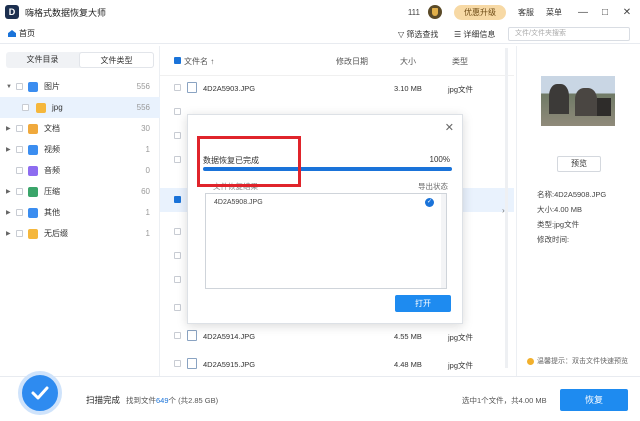 This screenshot has width=640, height=421. What do you see at coordinates (80, 233) in the screenshot?
I see `tree-item-no-extension: ▶ 无后缀 1` at bounding box center [80, 233].